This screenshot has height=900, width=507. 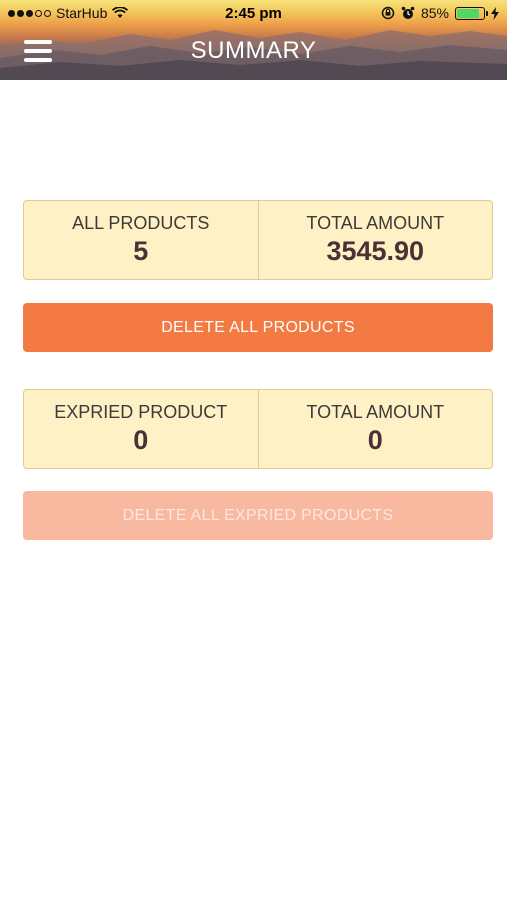 I want to click on wifi-icon, so click(x=120, y=12).